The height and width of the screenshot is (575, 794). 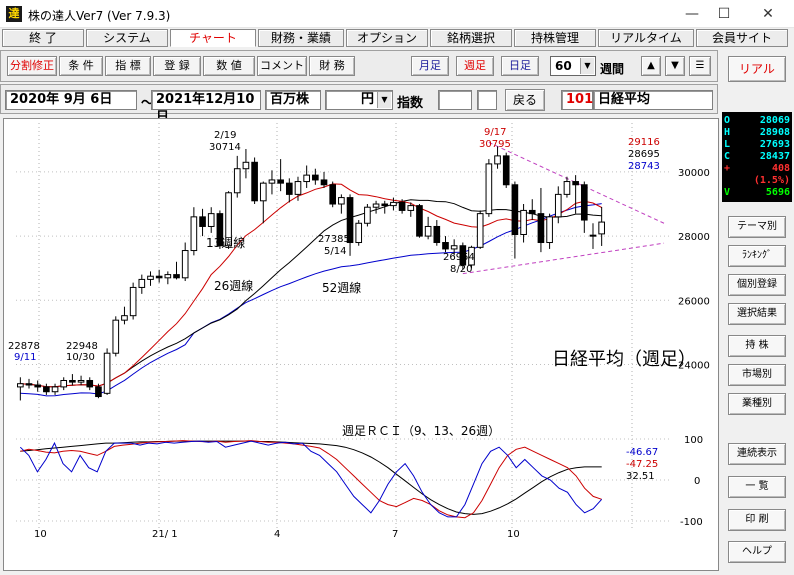 What do you see at coordinates (225, 135) in the screenshot?
I see `annotation-label: 2/19` at bounding box center [225, 135].